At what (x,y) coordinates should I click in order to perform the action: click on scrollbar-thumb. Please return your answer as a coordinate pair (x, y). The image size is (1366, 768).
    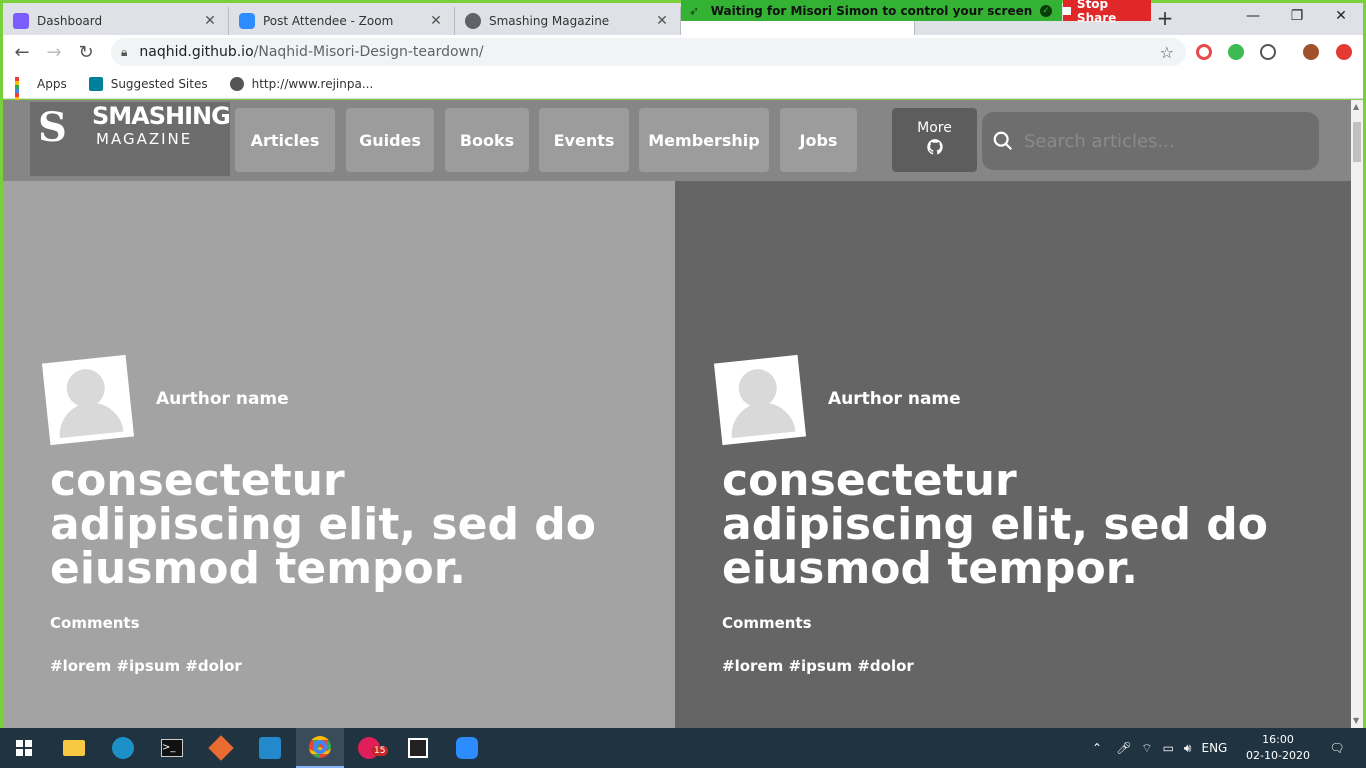
    Looking at the image, I should click on (1357, 142).